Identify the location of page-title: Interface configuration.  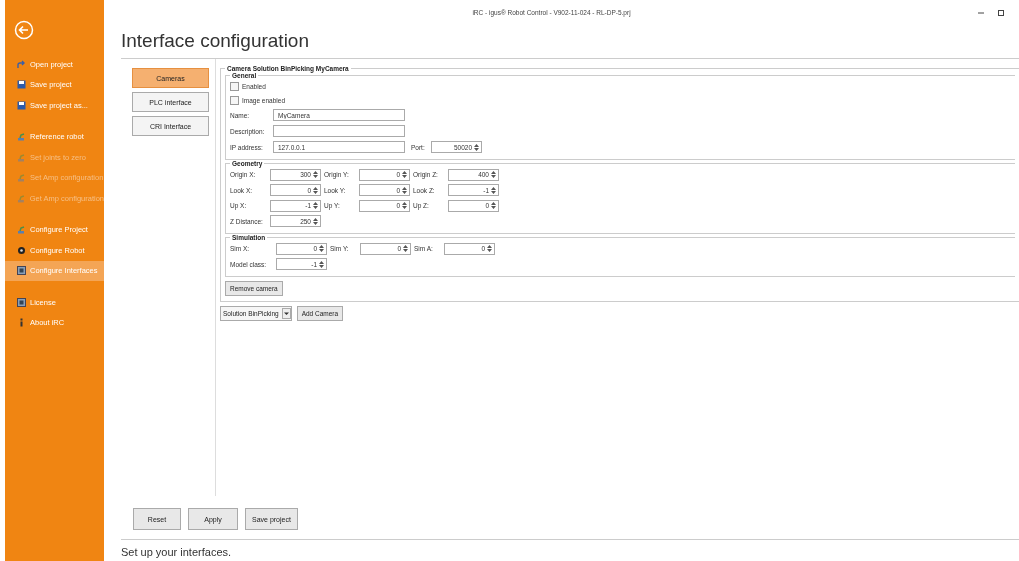
(570, 44).